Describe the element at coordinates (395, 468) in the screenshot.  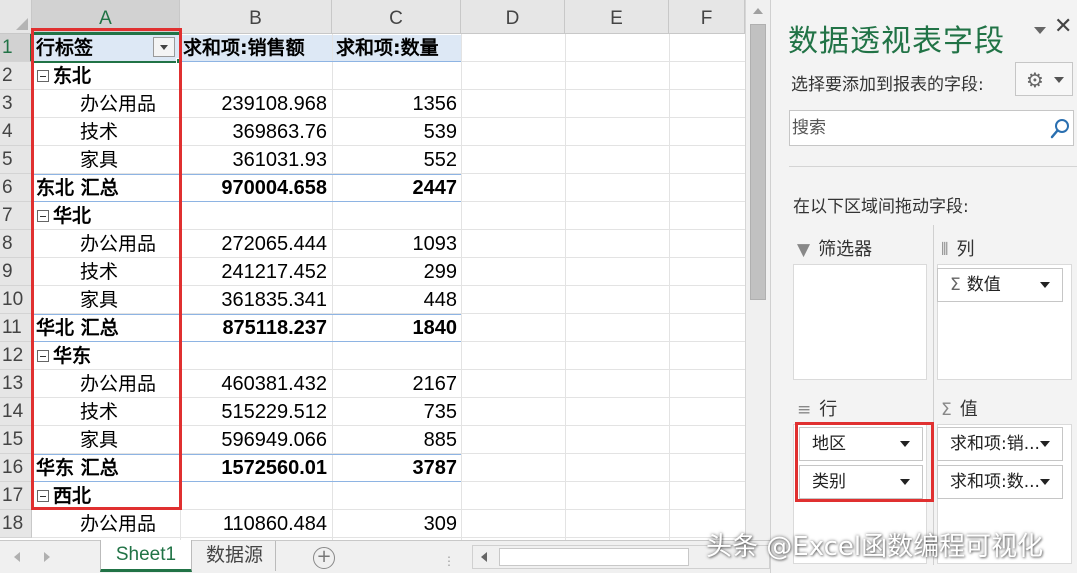
I see `pivot-quantity-value: 3787` at that location.